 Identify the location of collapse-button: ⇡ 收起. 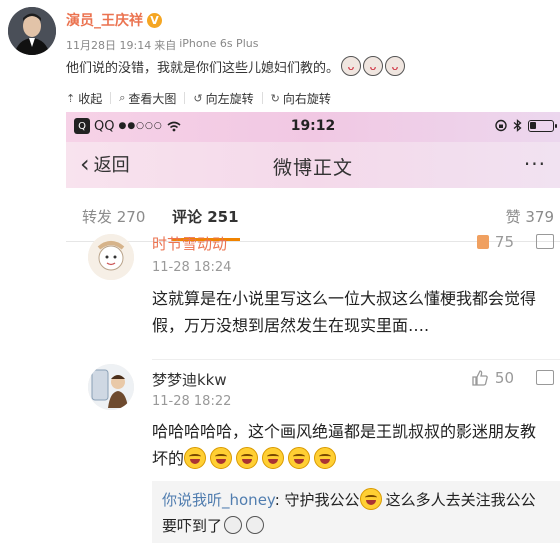
(84, 98).